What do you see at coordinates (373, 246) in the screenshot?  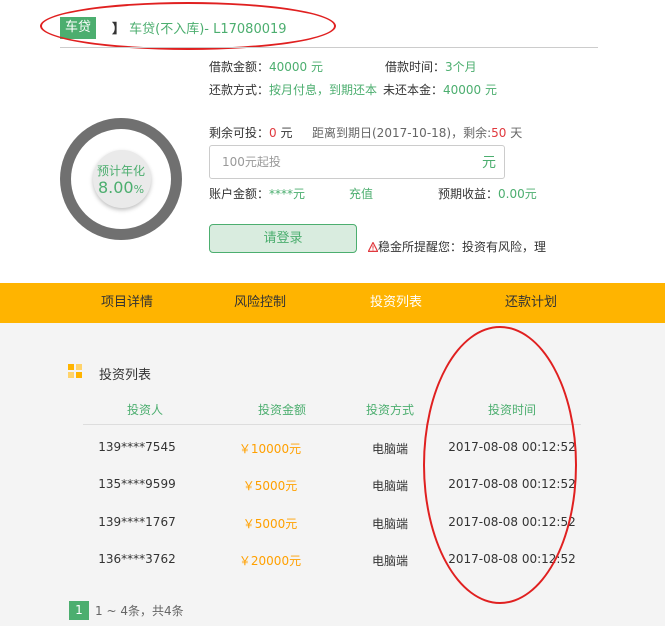 I see `warning-icon` at bounding box center [373, 246].